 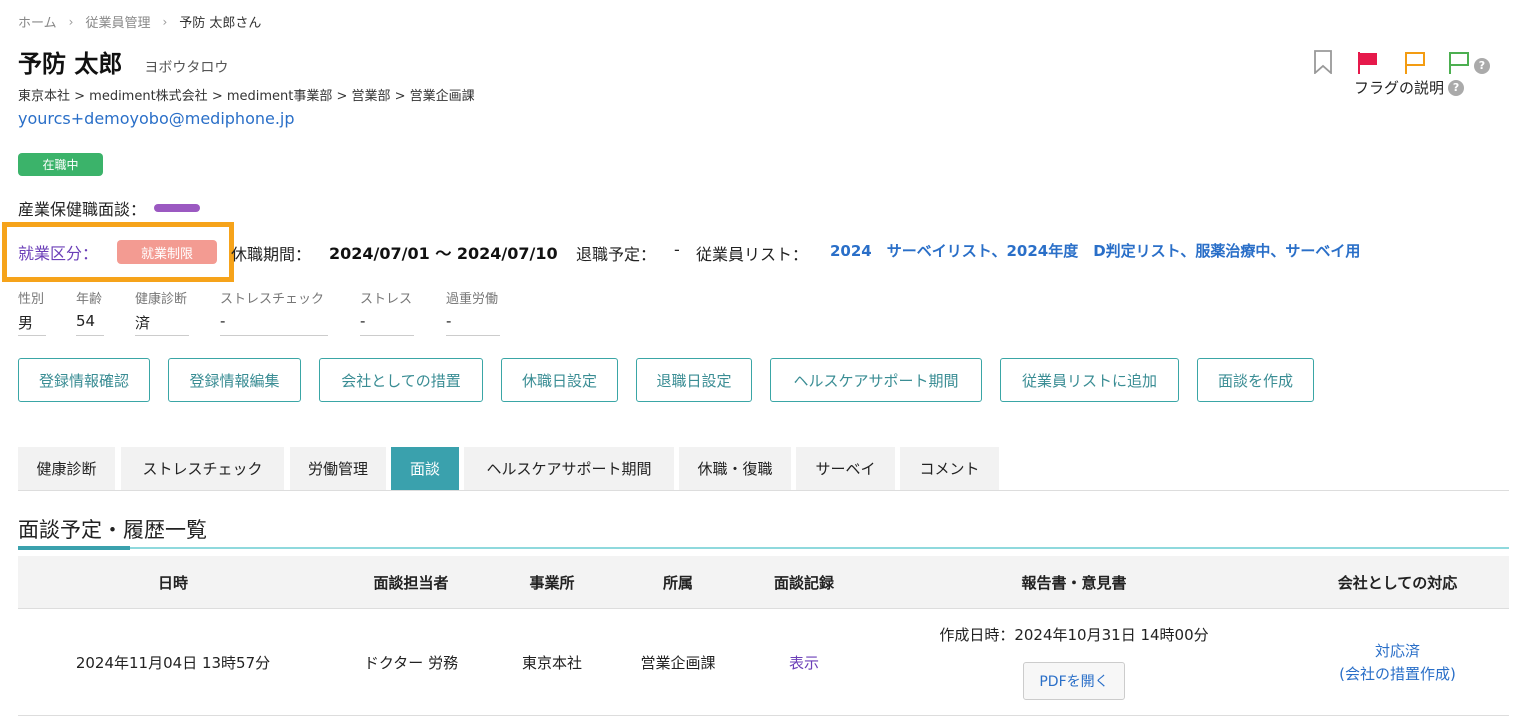 I want to click on info-stress-check: ストレスチェック -, so click(x=274, y=312).